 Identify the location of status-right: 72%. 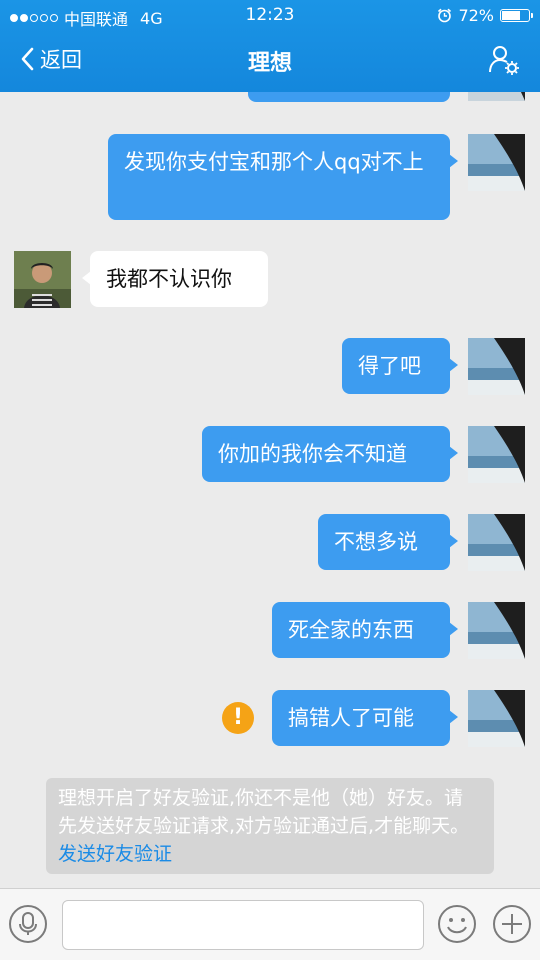
(485, 15).